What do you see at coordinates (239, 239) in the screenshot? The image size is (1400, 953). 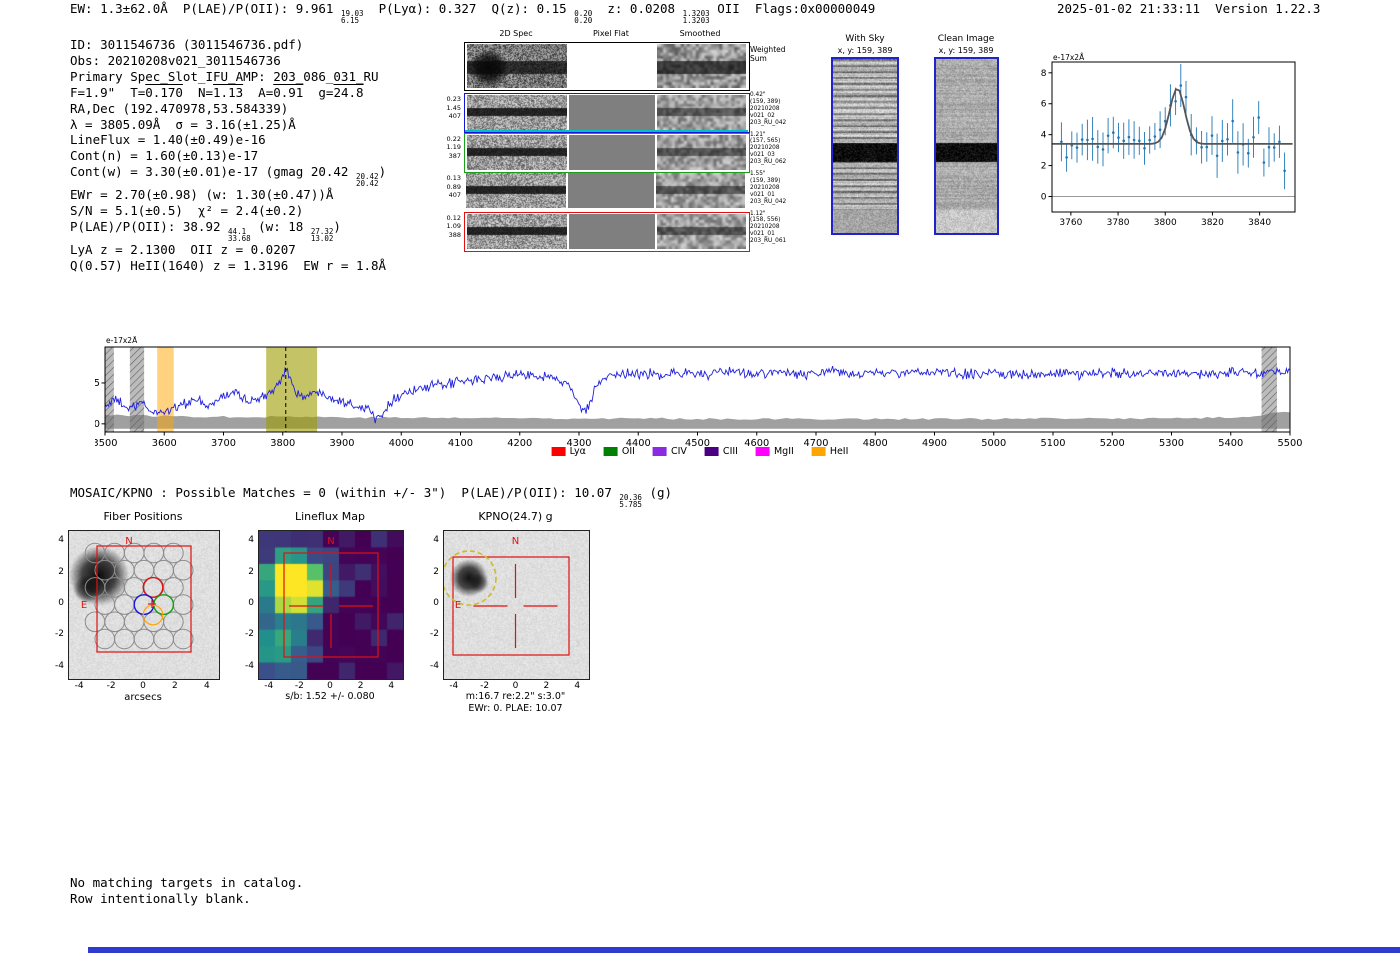 I see `fraction-lower: 33.68` at bounding box center [239, 239].